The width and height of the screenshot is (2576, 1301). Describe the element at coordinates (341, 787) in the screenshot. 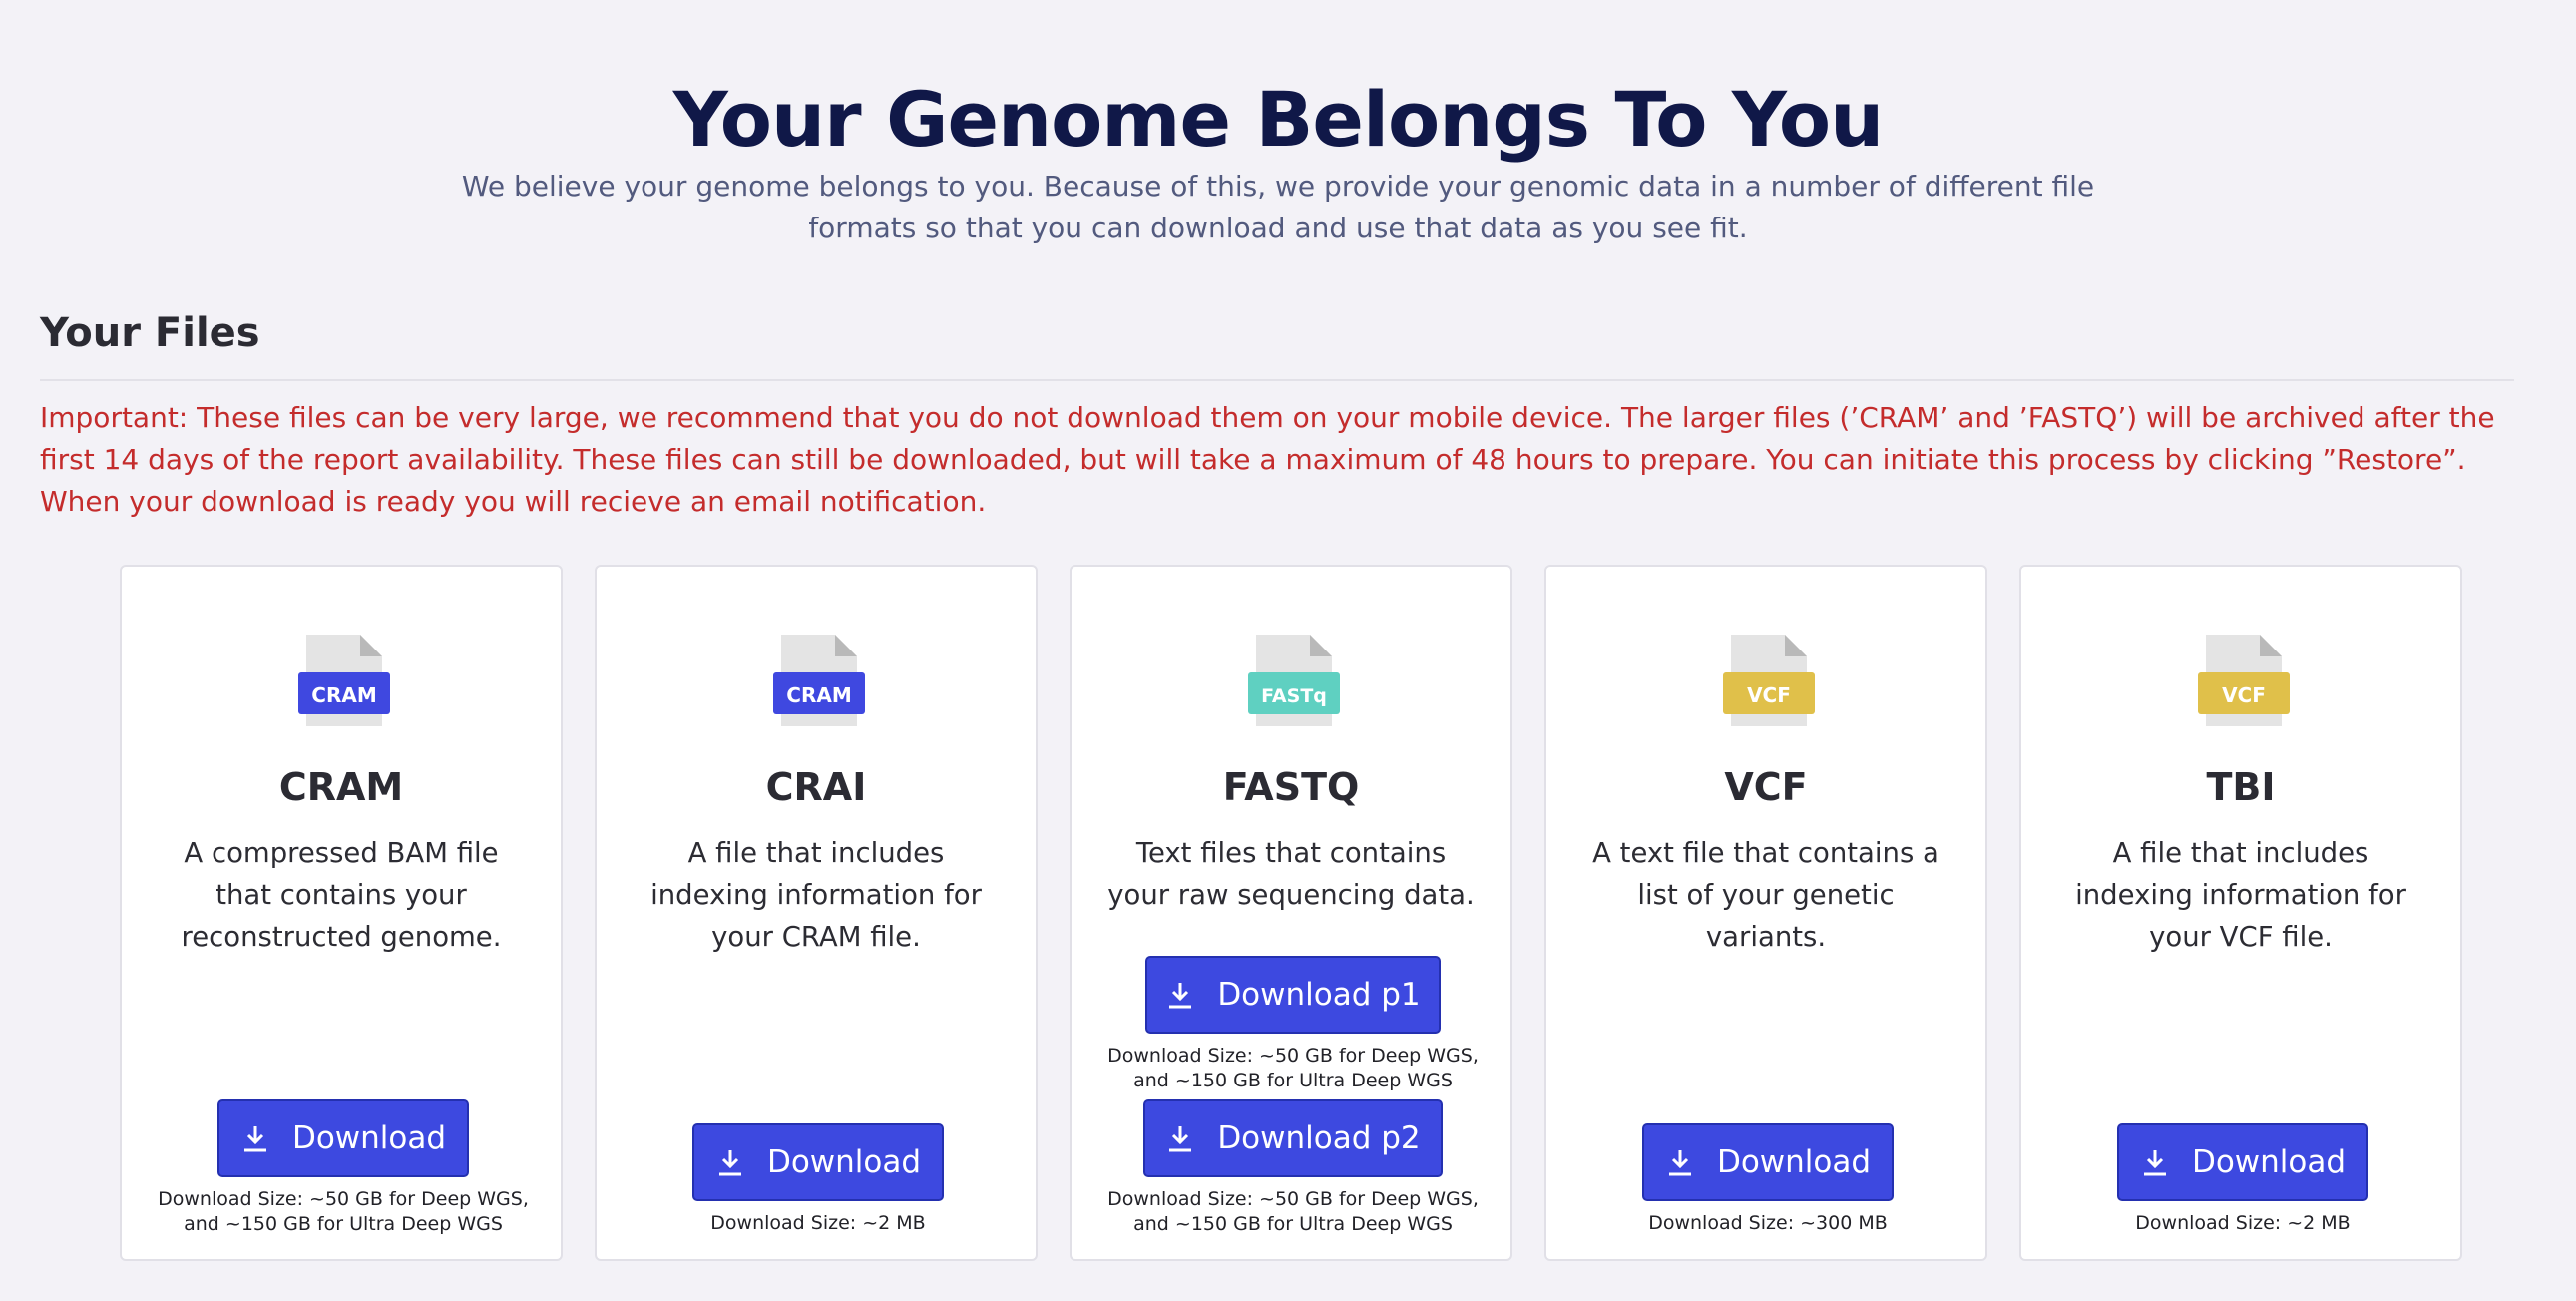

I see `card-title: CRAM` at that location.